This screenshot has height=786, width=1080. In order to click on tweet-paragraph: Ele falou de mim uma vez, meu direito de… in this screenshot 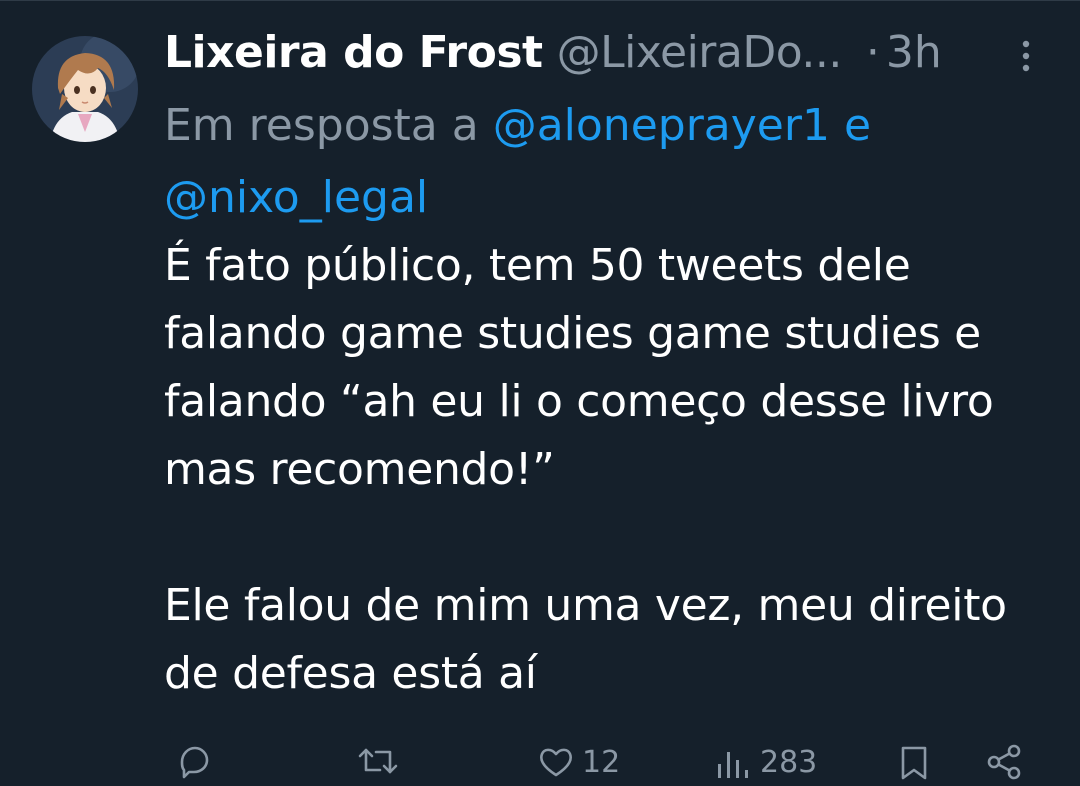, I will do `click(585, 639)`.